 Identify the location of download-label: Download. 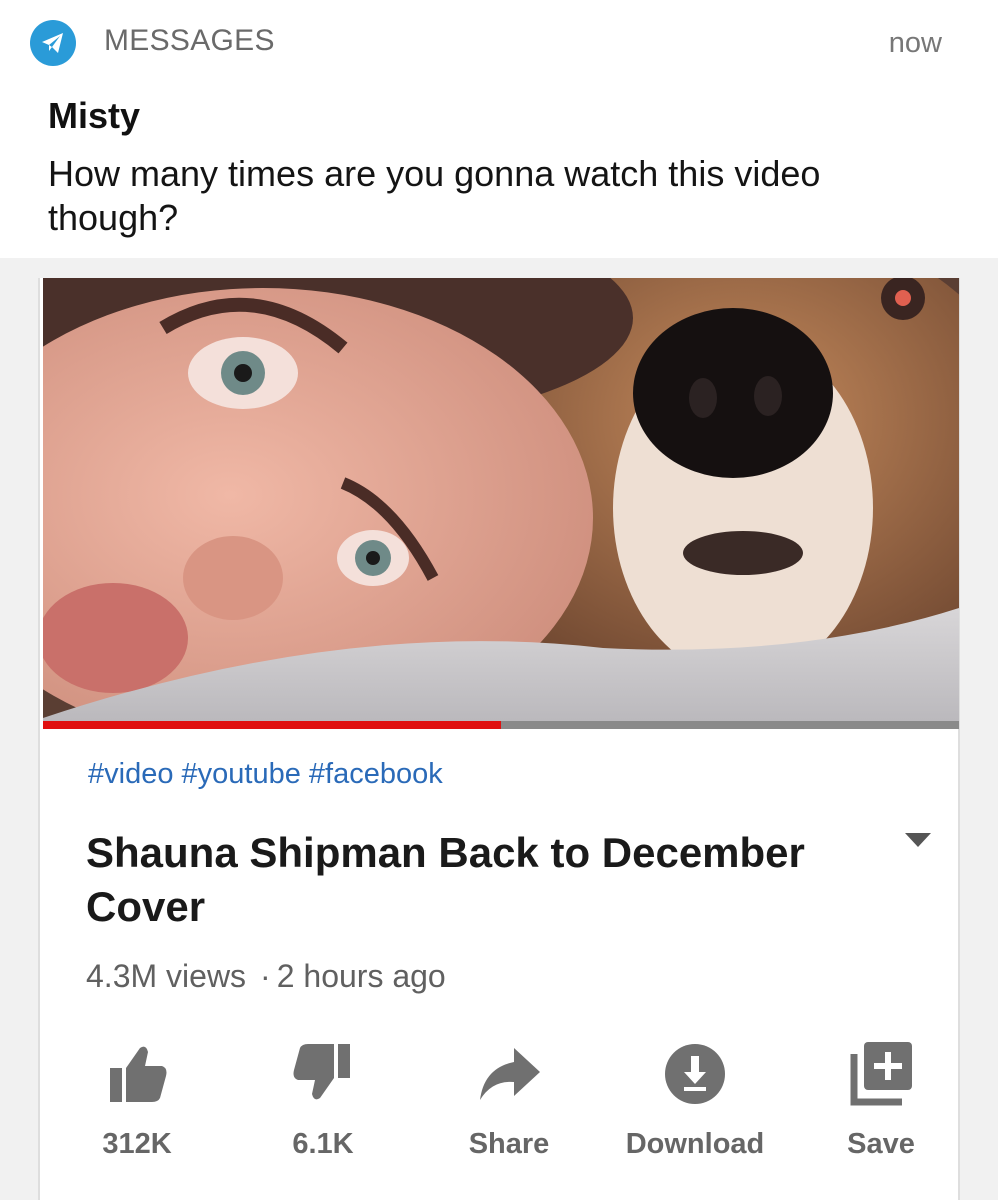
(695, 1144).